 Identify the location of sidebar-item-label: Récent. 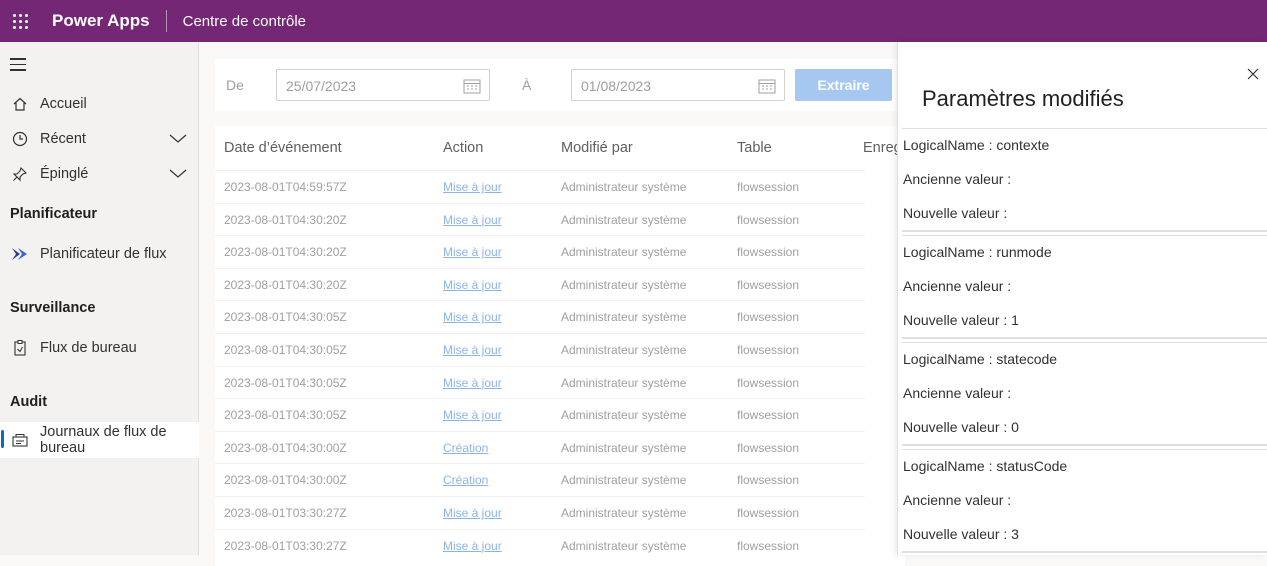
(63, 139).